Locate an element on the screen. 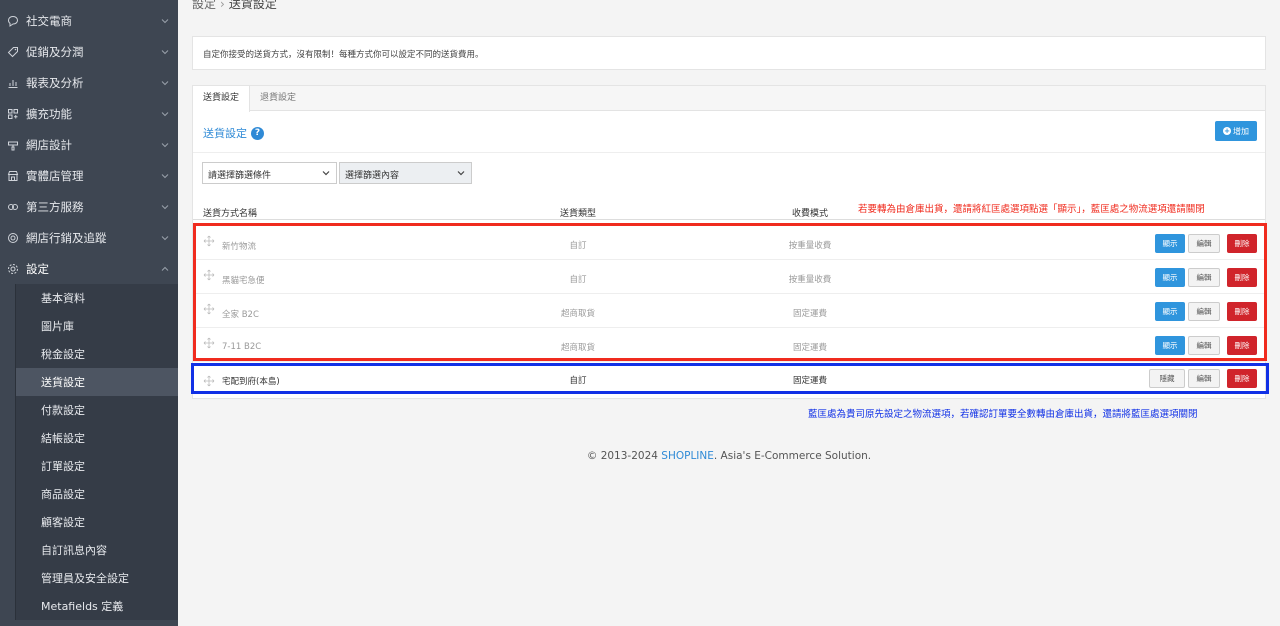  chevron-up-icon is located at coordinates (165, 268).